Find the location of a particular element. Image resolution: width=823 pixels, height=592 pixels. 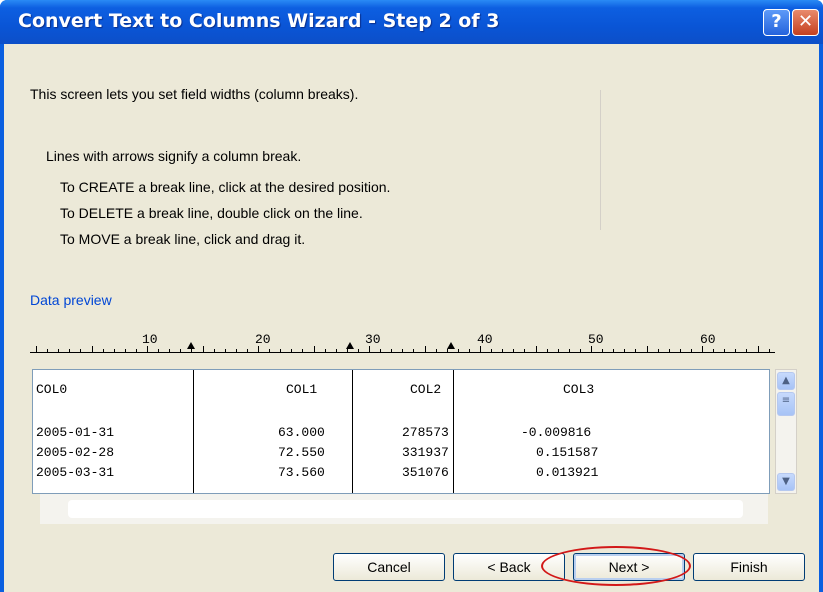

next-highlight-circle is located at coordinates (616, 566).